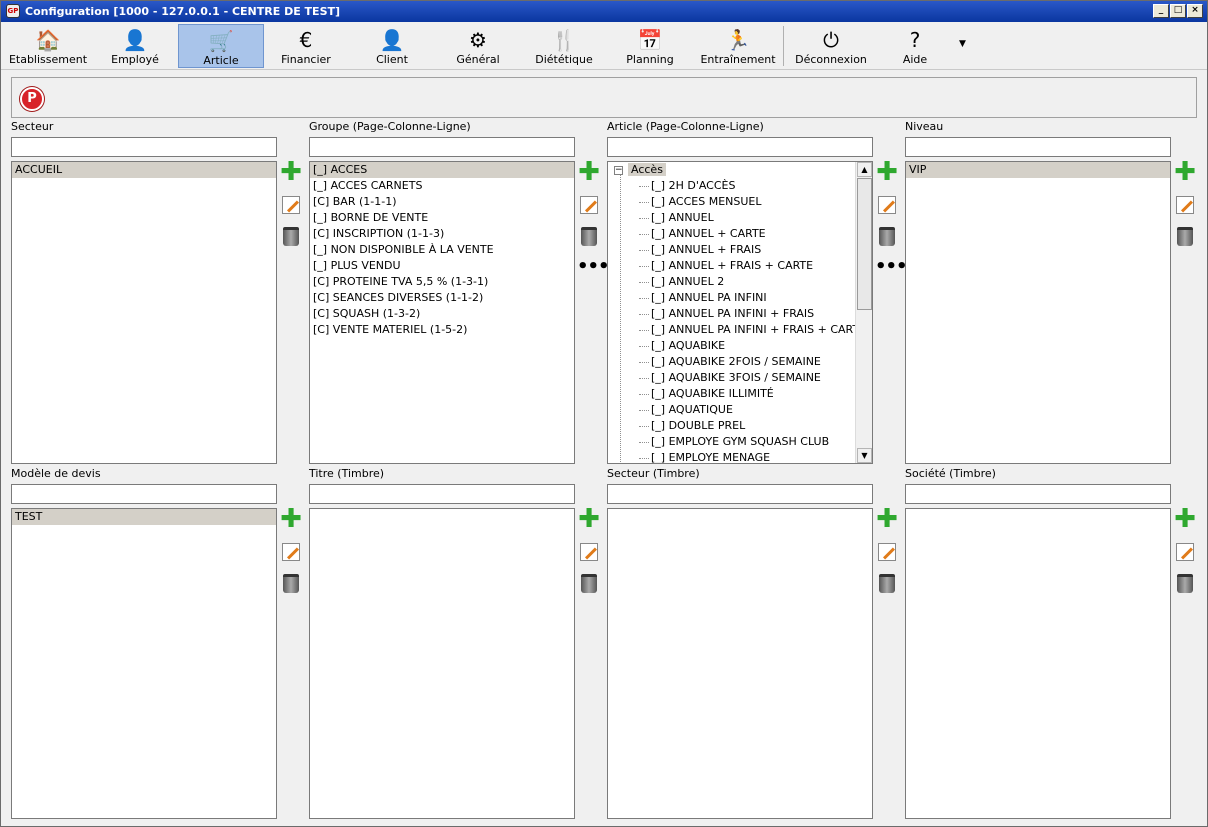 This screenshot has width=1208, height=827. What do you see at coordinates (1161, 11) in the screenshot?
I see `minimize-button: _` at bounding box center [1161, 11].